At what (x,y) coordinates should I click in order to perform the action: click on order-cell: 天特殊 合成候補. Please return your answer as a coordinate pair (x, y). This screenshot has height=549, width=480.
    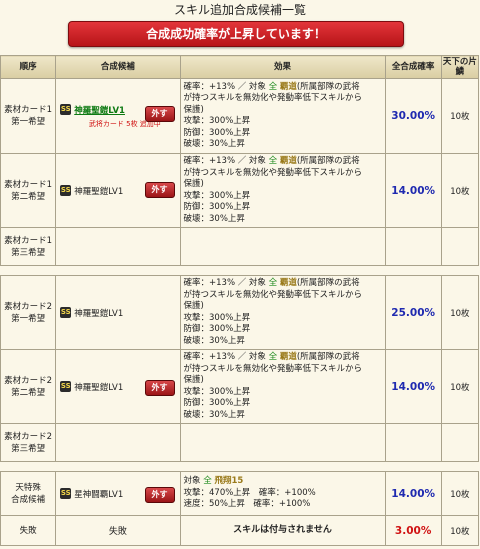
    Looking at the image, I should click on (28, 493).